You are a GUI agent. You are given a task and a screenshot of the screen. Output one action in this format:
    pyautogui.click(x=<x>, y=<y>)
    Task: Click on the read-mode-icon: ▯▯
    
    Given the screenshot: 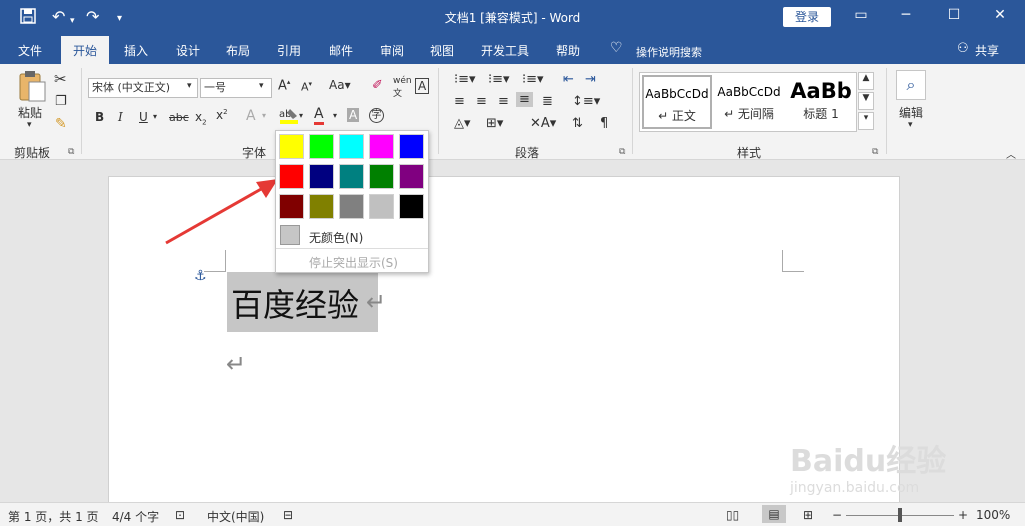 What is the action you would take?
    pyautogui.click(x=732, y=515)
    